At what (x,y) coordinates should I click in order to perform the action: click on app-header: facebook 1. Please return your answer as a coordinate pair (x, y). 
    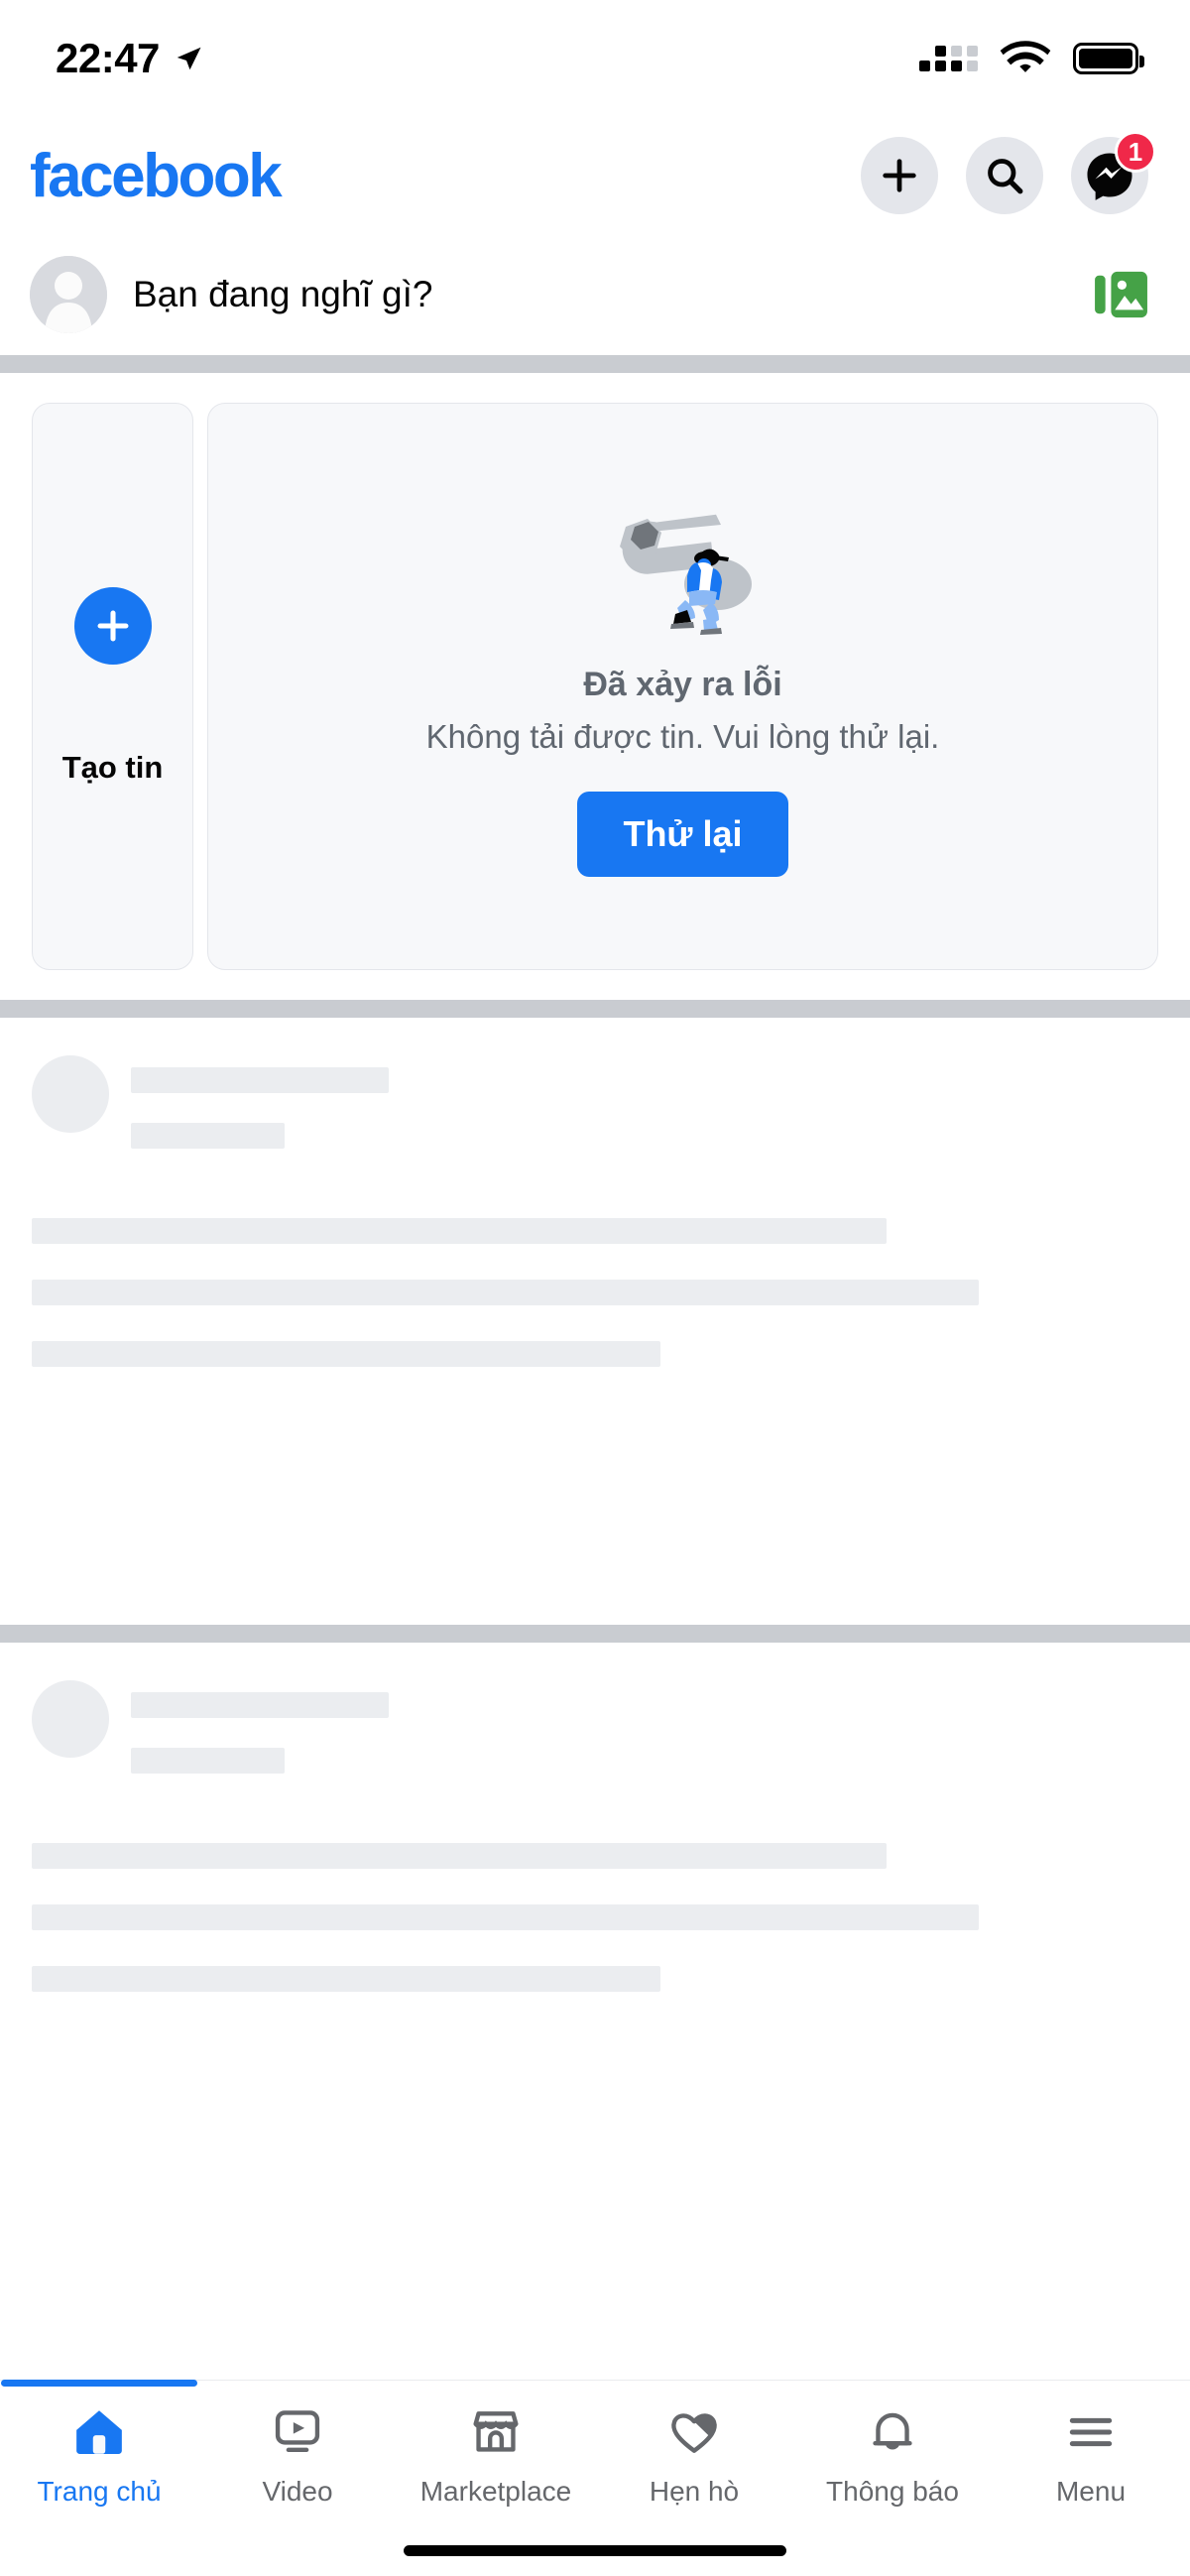
    Looking at the image, I should click on (595, 175).